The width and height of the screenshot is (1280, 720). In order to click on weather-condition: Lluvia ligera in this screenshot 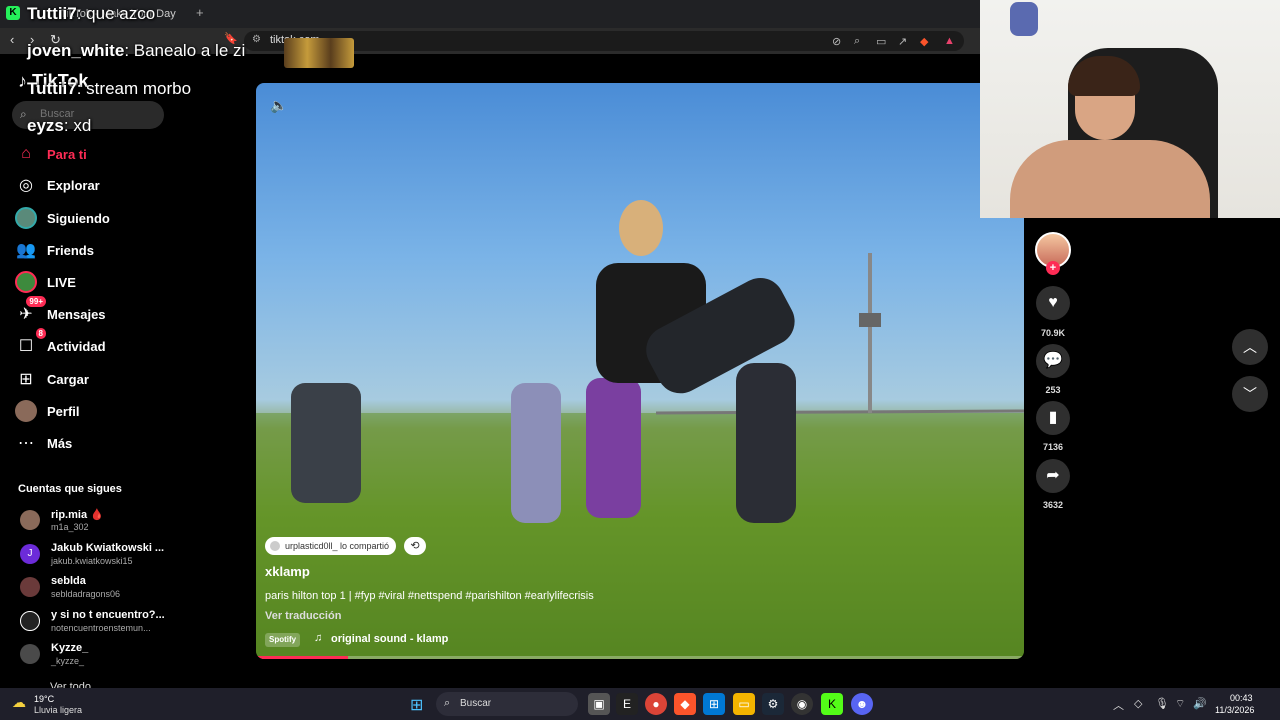, I will do `click(58, 710)`.